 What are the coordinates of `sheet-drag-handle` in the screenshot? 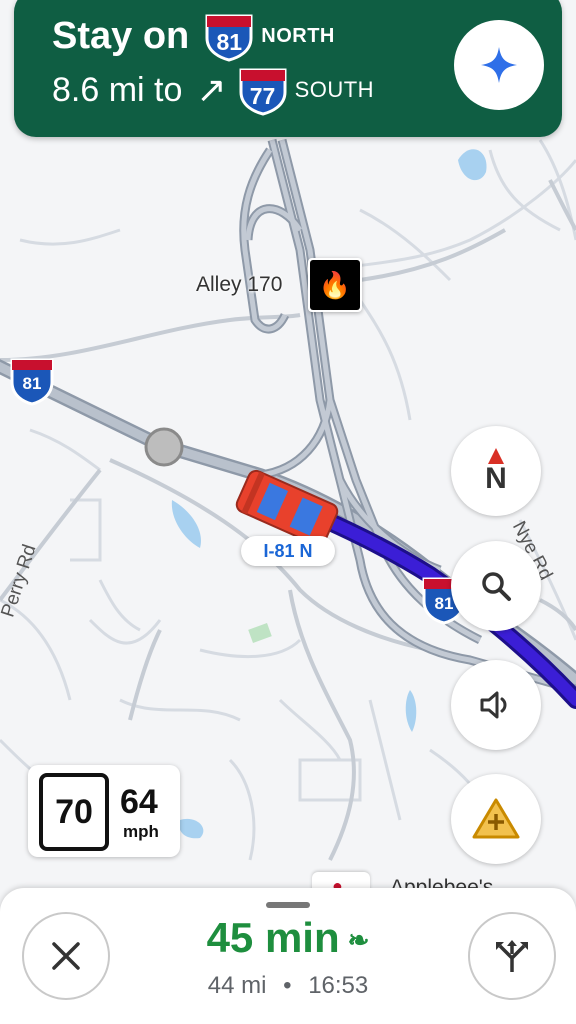 It's located at (288, 905).